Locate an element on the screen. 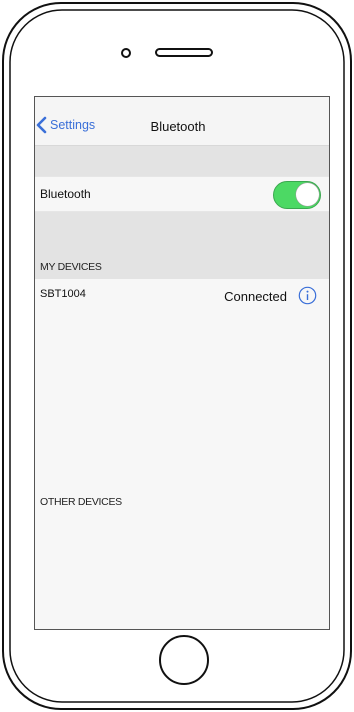 The width and height of the screenshot is (354, 712). home-button is located at coordinates (184, 660).